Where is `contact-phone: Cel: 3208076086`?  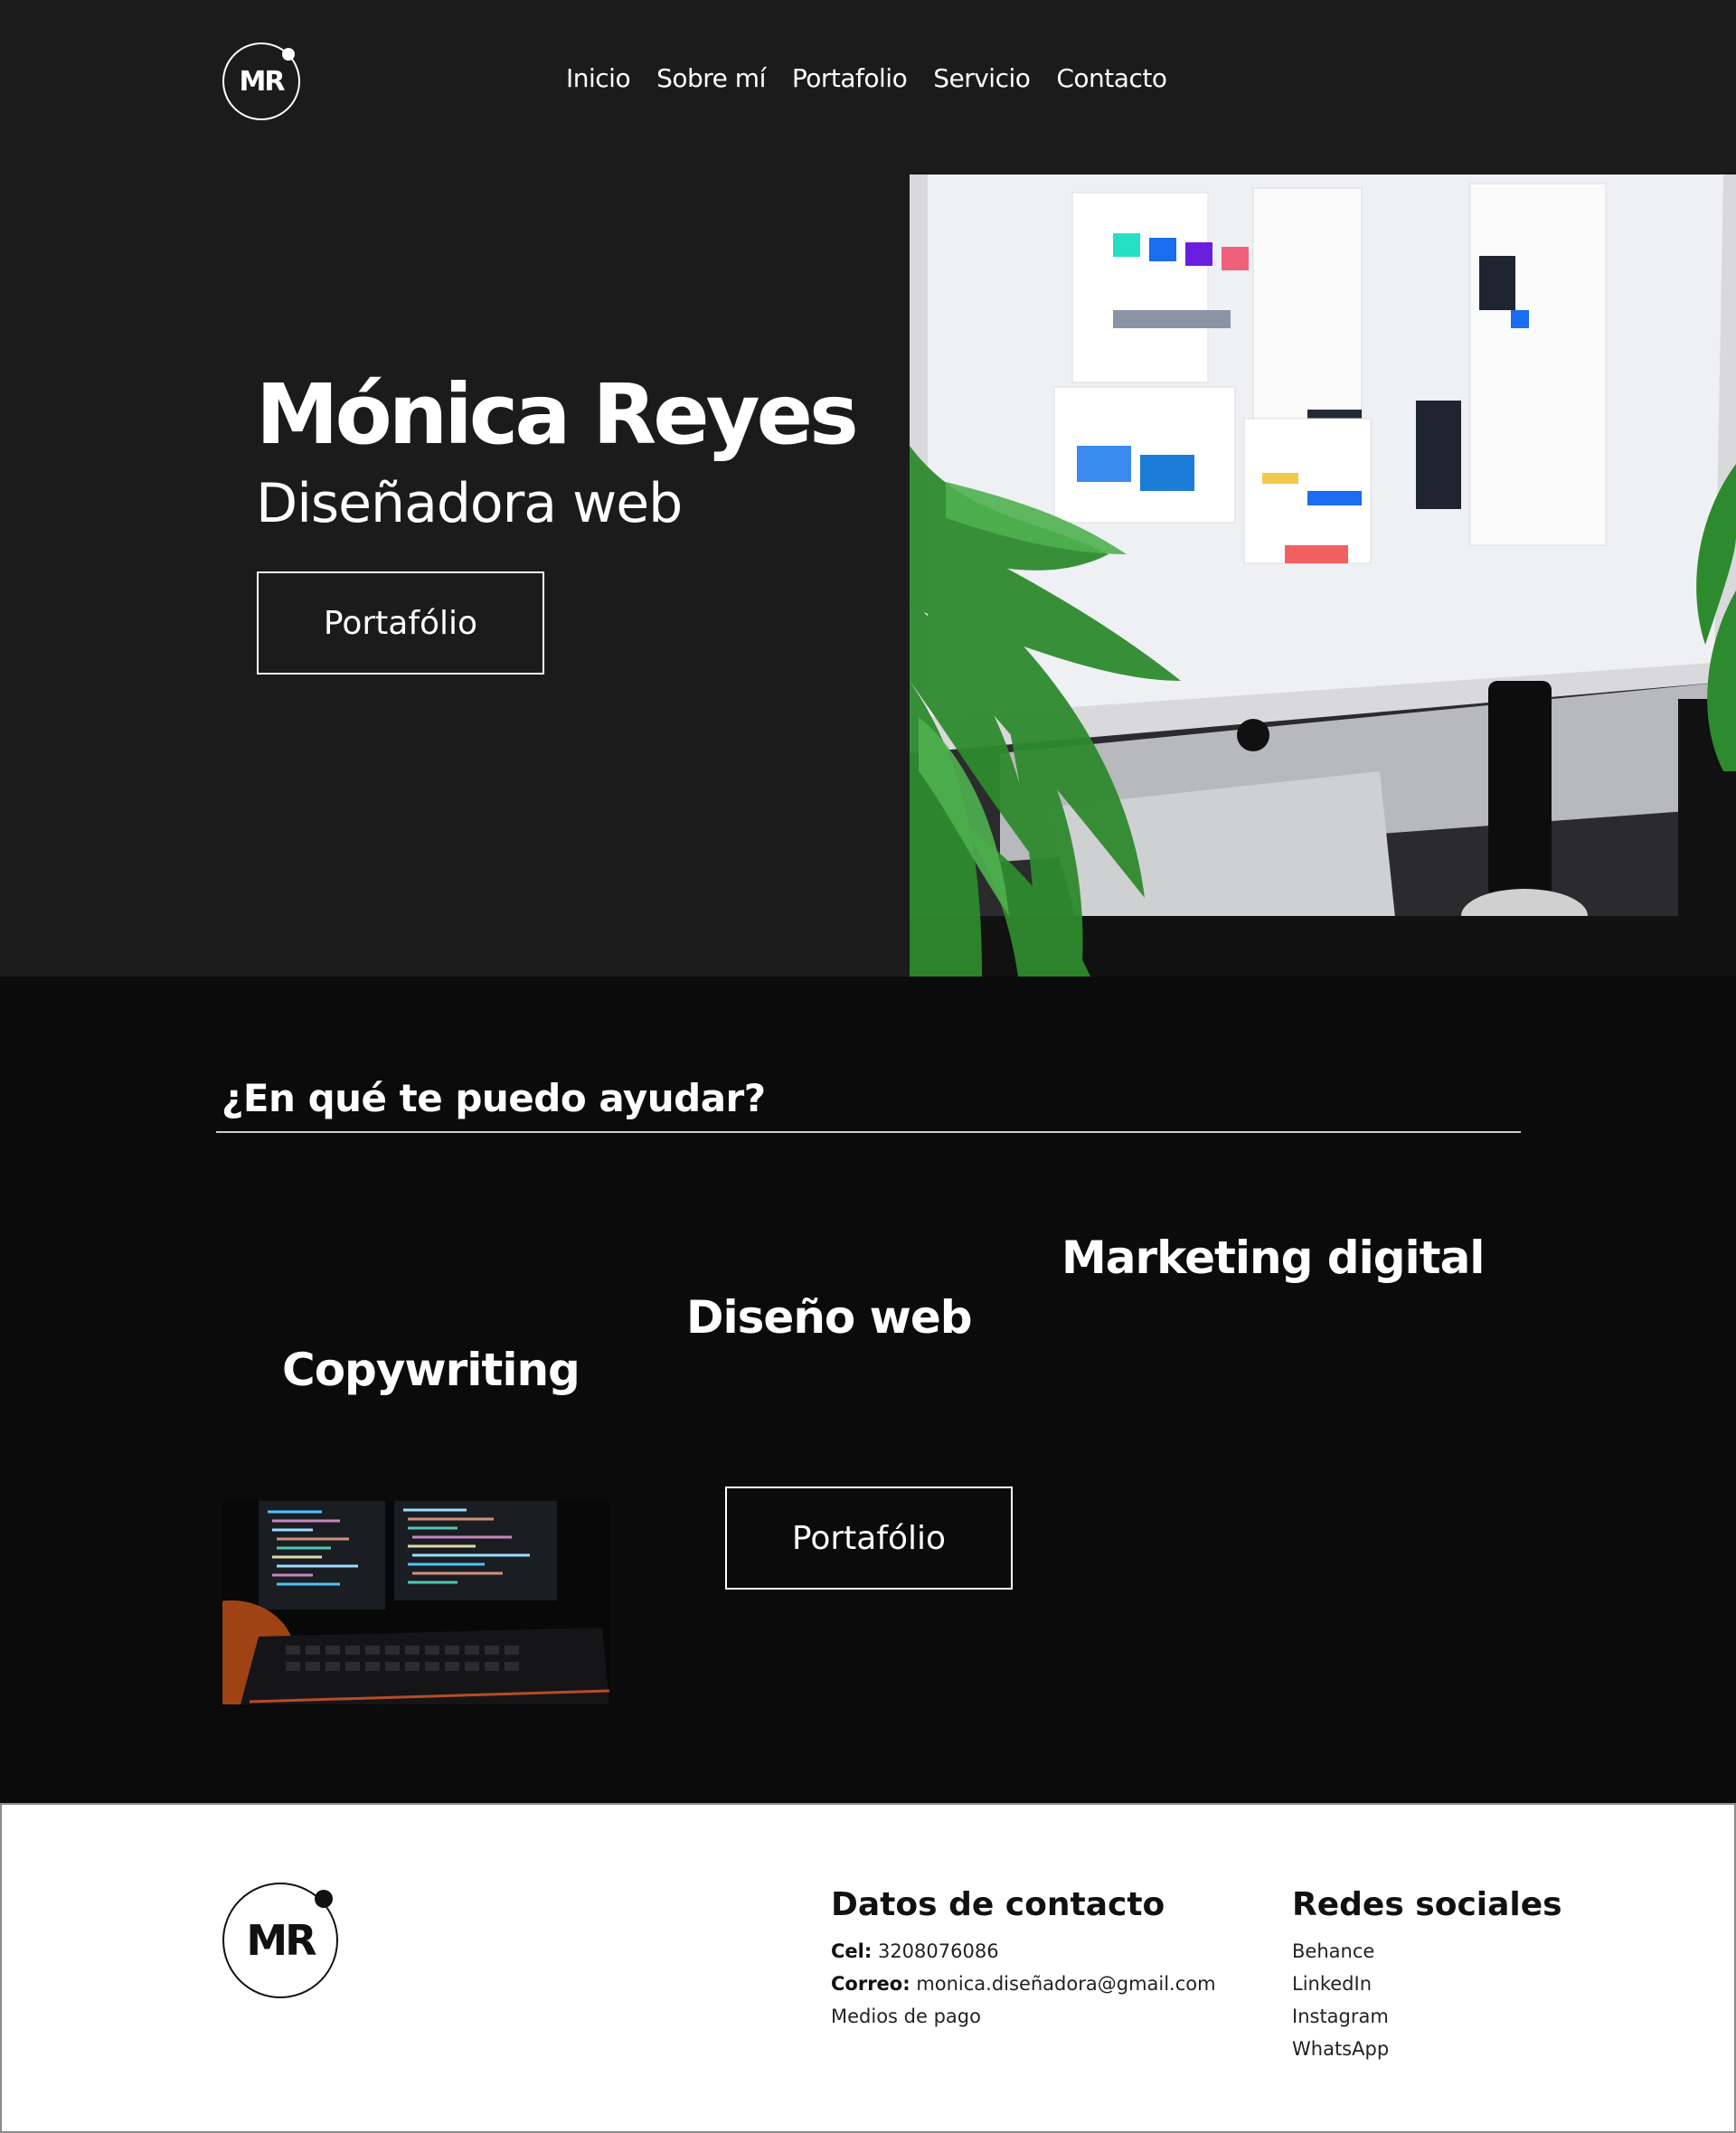
contact-phone: Cel: 3208076086 is located at coordinates (915, 1951).